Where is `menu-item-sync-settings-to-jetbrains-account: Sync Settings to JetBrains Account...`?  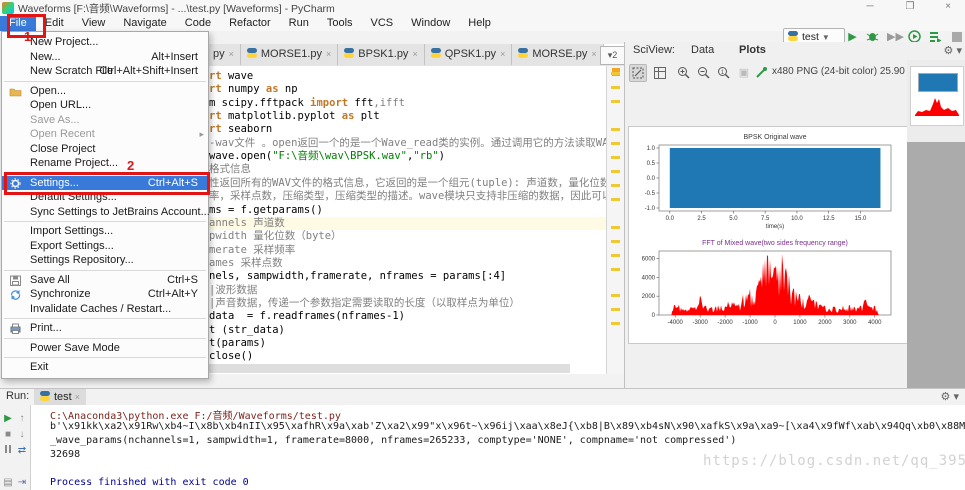
menu-item-sync-settings-to-jetbrains-account: Sync Settings to JetBrains Account... is located at coordinates (106, 212).